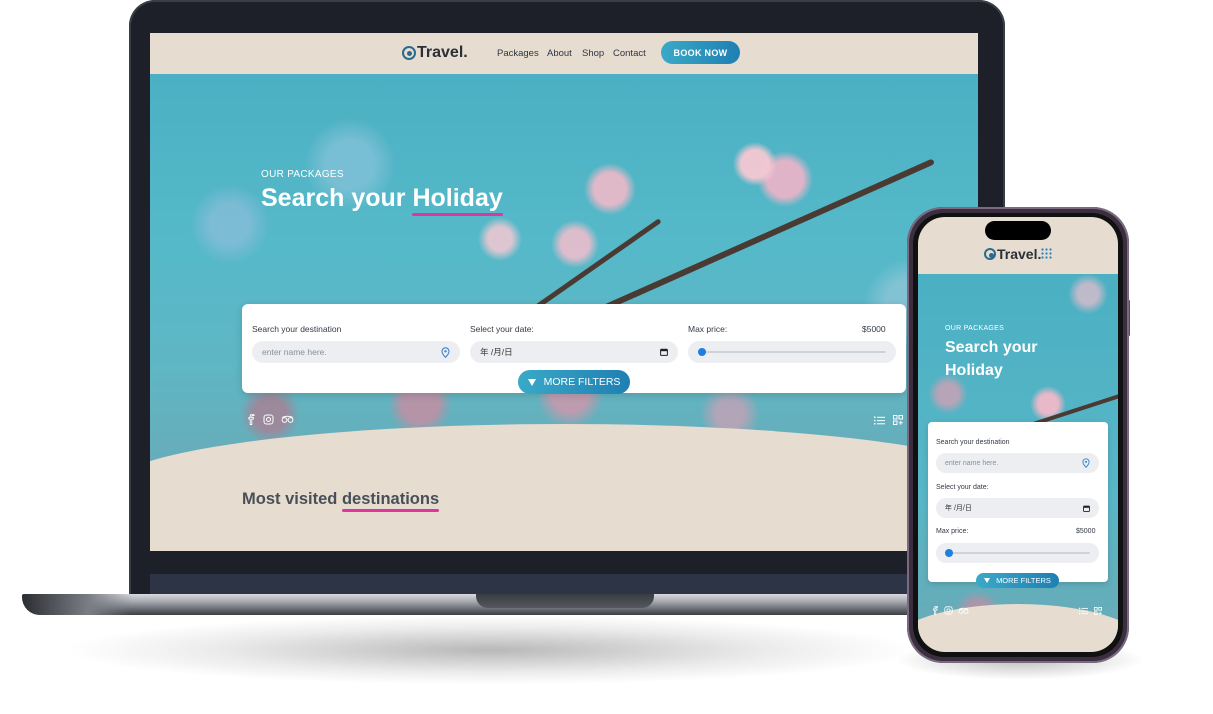 This screenshot has width=1213, height=714. What do you see at coordinates (935, 610) in the screenshot?
I see `mobile-facebook-icon` at bounding box center [935, 610].